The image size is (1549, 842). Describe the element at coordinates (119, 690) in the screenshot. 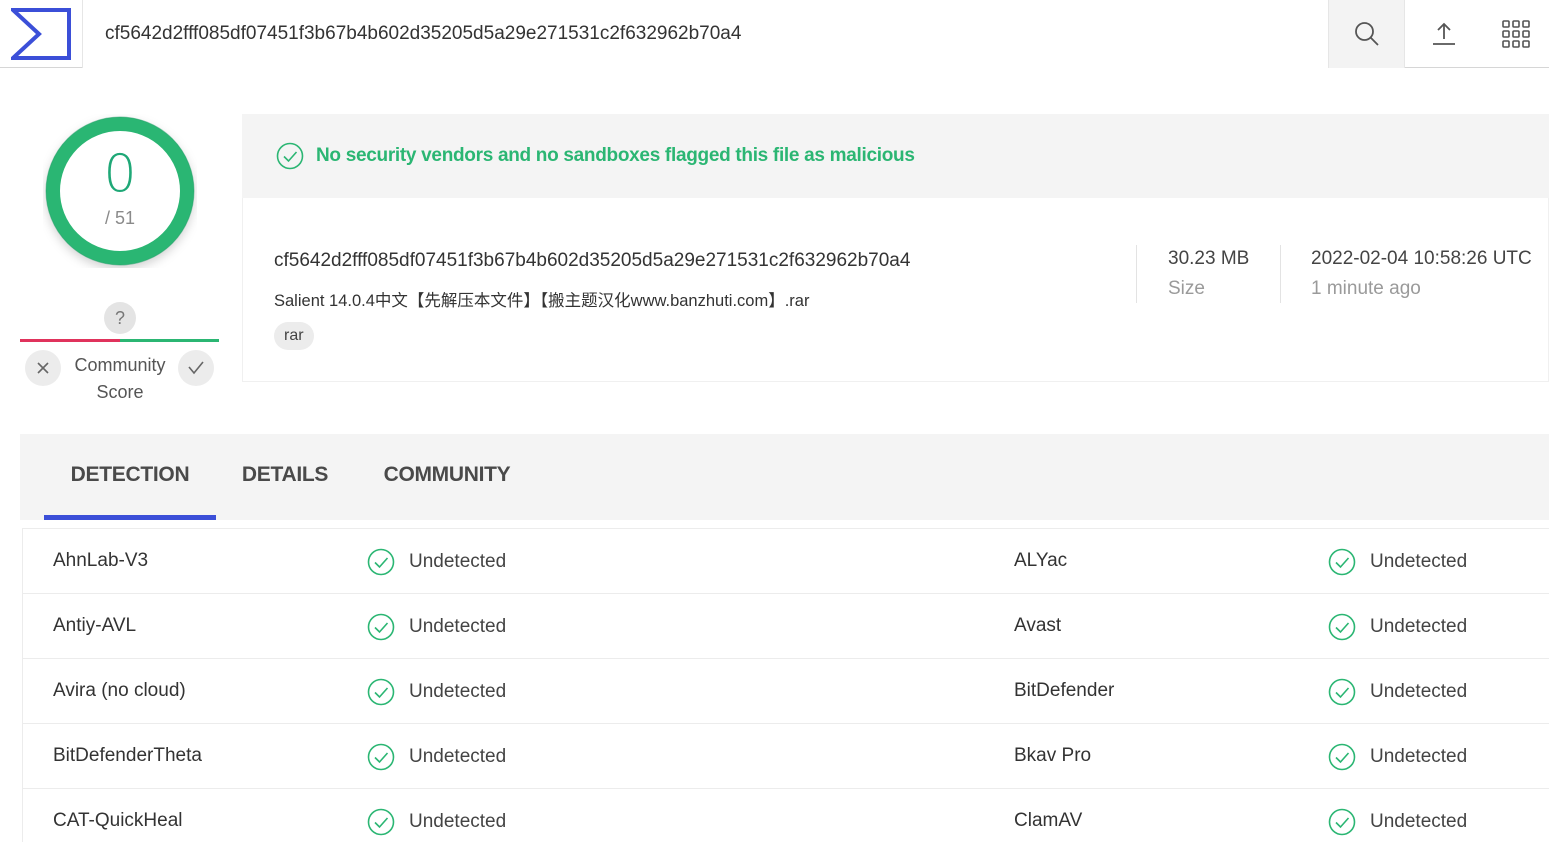

I see `engine-name: Avira (no cloud)` at that location.